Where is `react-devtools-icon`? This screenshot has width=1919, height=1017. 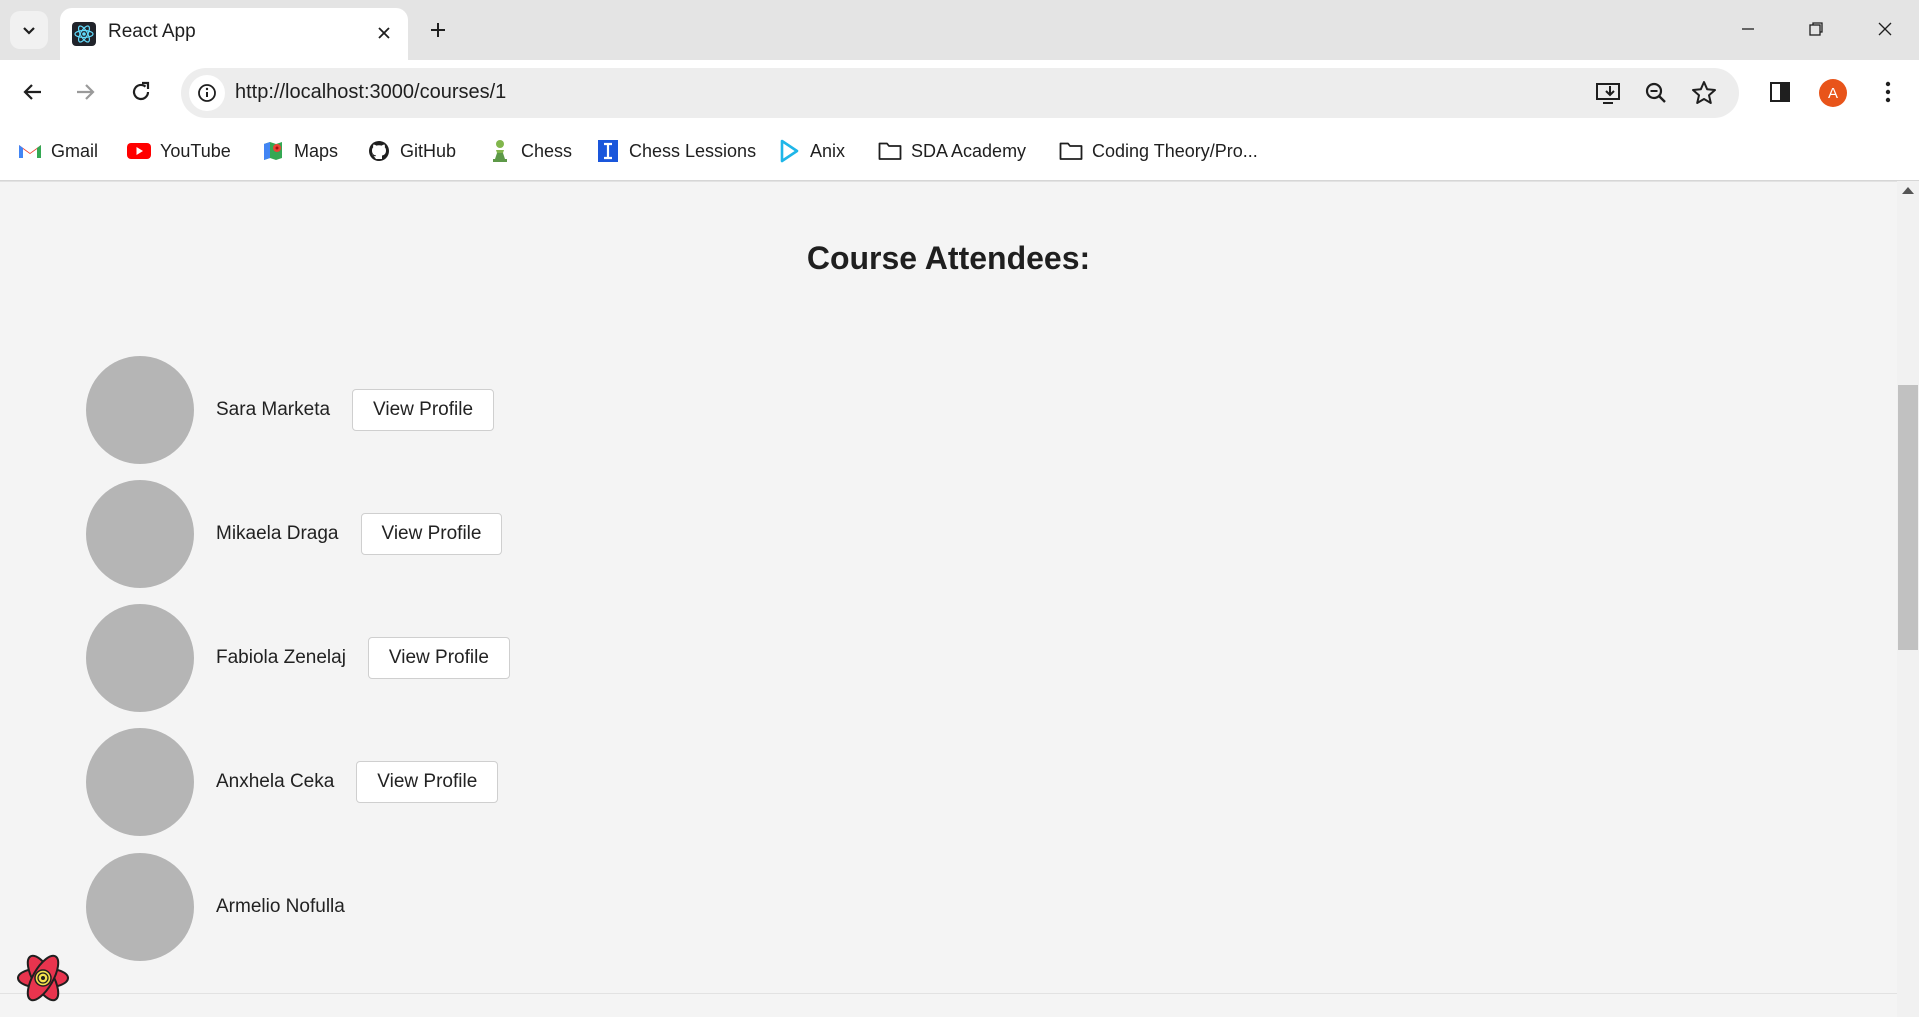
react-devtools-icon is located at coordinates (43, 978).